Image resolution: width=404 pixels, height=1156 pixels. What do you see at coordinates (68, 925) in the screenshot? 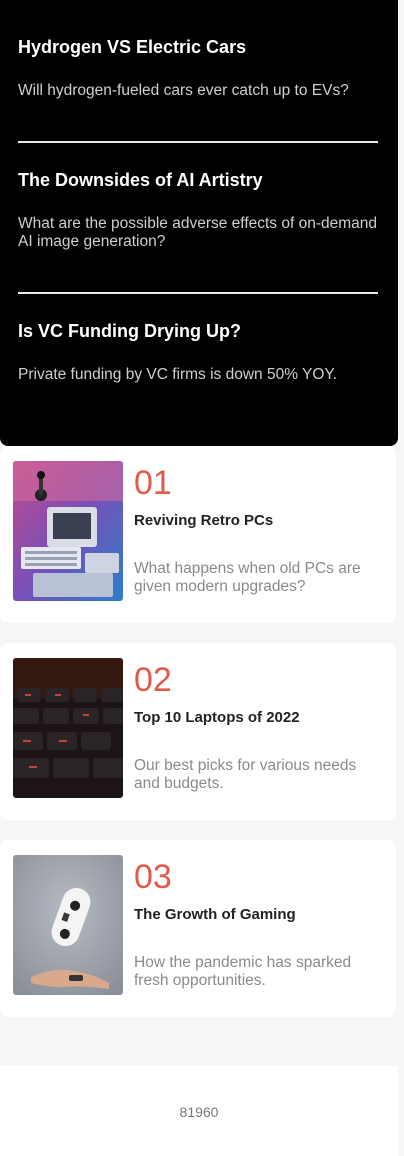
I see `game-controller-image` at bounding box center [68, 925].